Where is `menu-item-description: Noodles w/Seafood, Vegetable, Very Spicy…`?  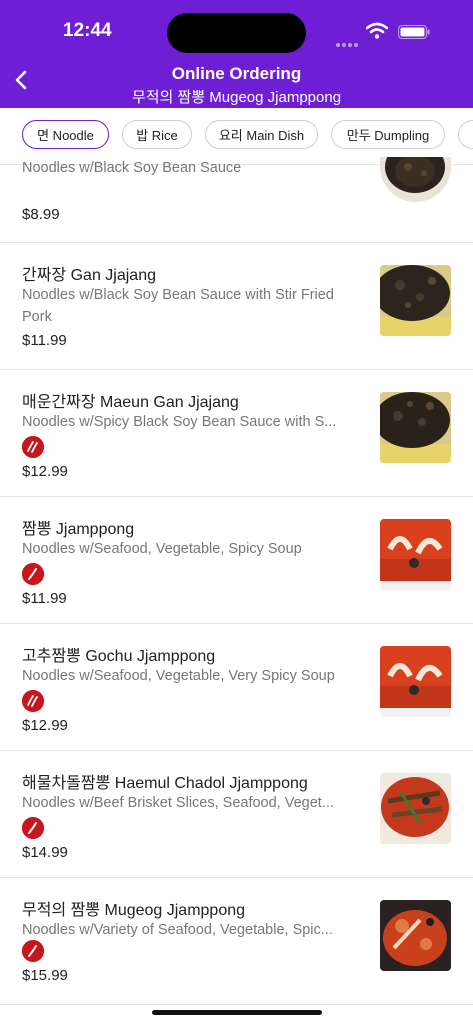
menu-item-description: Noodles w/Seafood, Vegetable, Very Spicy… is located at coordinates (178, 676).